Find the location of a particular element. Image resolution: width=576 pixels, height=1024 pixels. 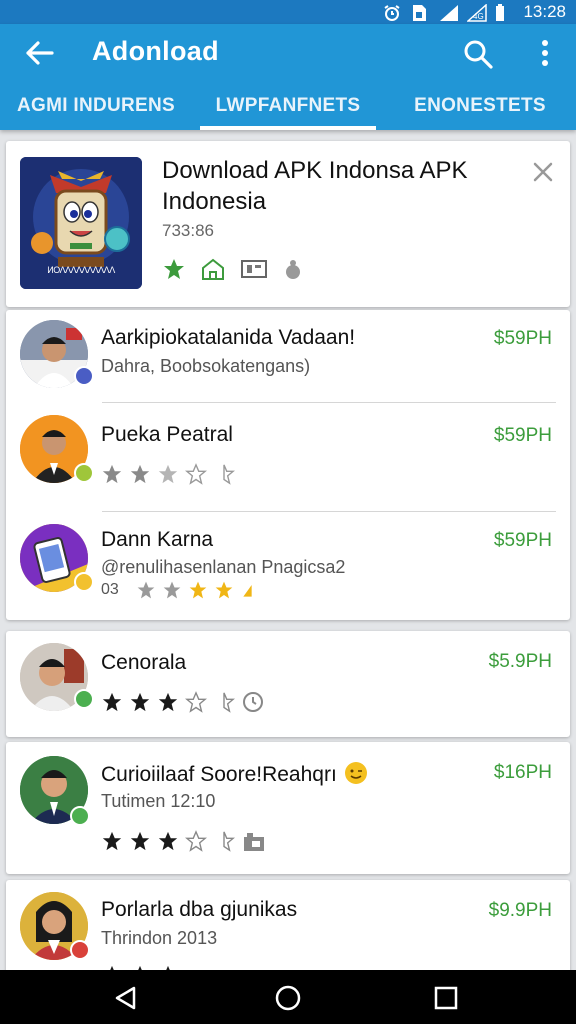

sim-icon is located at coordinates (420, 12).